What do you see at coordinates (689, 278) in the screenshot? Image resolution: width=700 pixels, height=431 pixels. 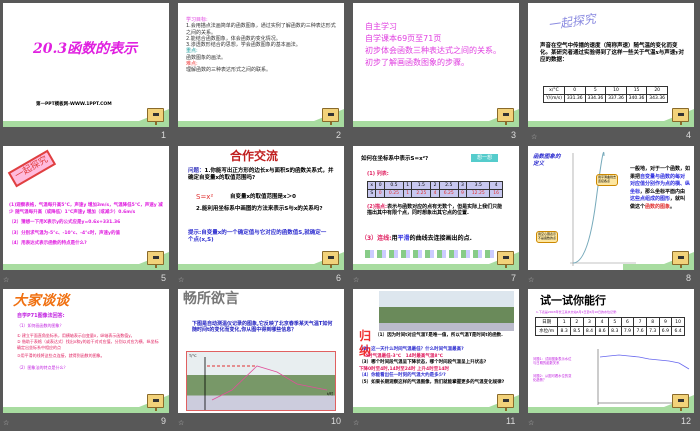 I see `slide-number: 8` at bounding box center [689, 278].